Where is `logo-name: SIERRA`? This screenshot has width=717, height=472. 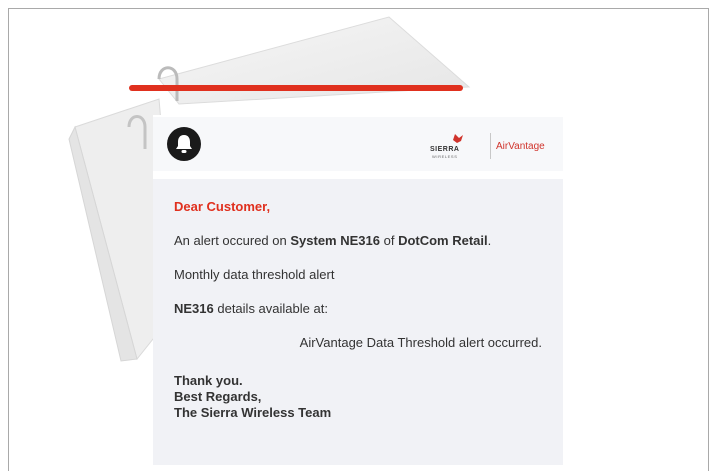 logo-name: SIERRA is located at coordinates (444, 149).